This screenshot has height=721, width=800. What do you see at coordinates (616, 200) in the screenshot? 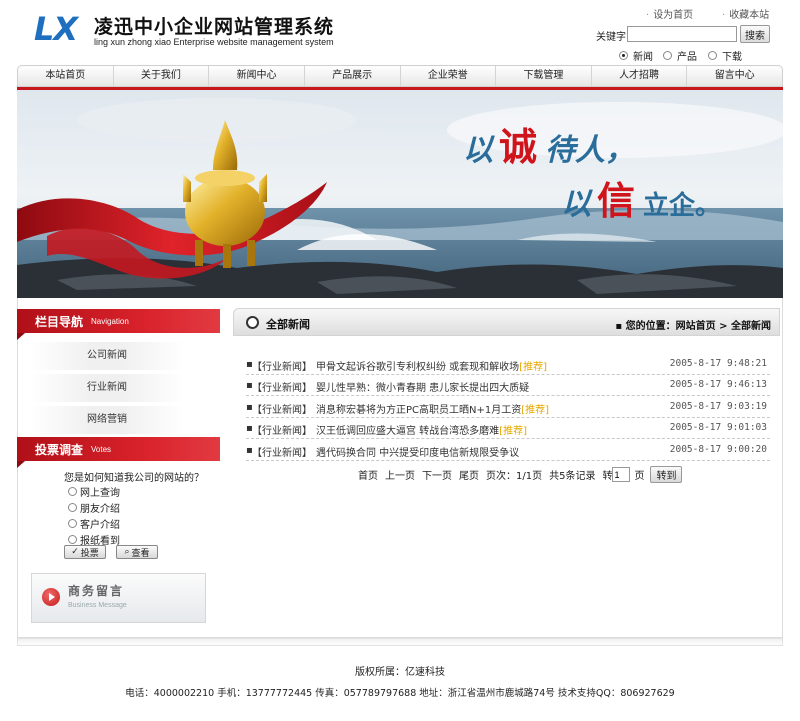
I see `slogan-line2-b: 信` at bounding box center [616, 200].